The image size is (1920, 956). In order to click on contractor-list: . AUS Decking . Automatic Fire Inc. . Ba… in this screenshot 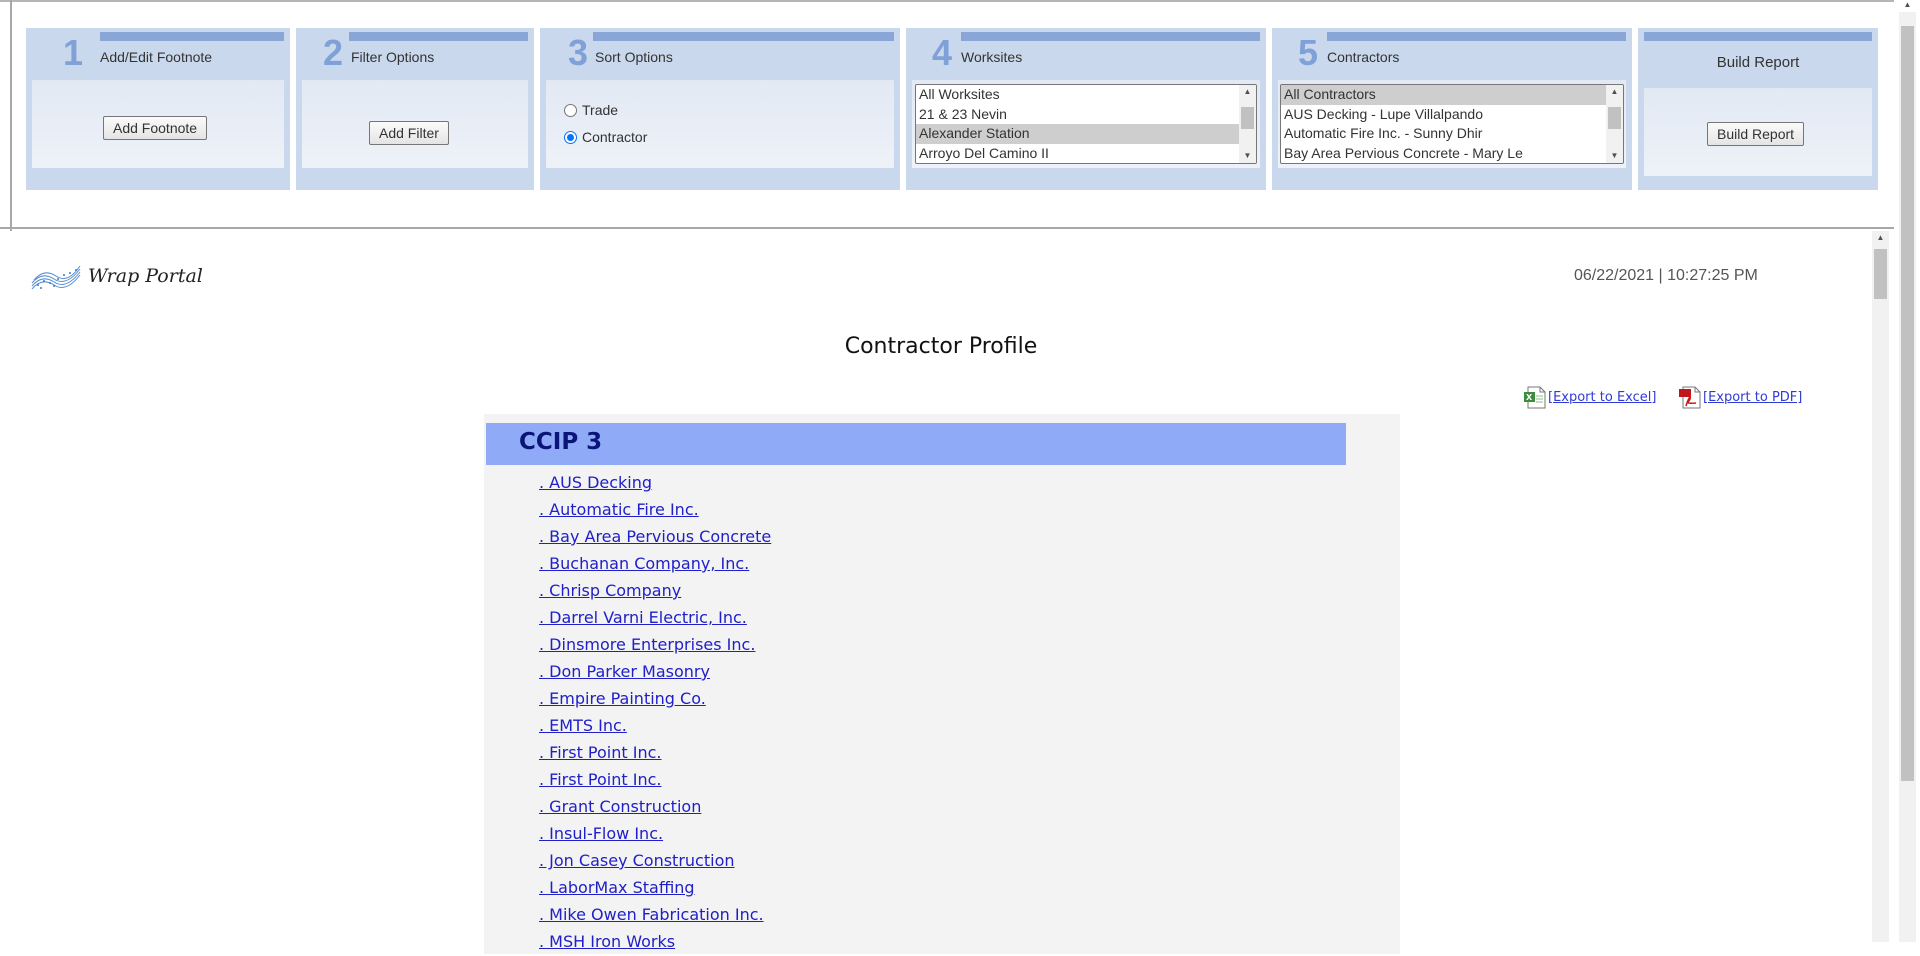, I will do `click(655, 712)`.